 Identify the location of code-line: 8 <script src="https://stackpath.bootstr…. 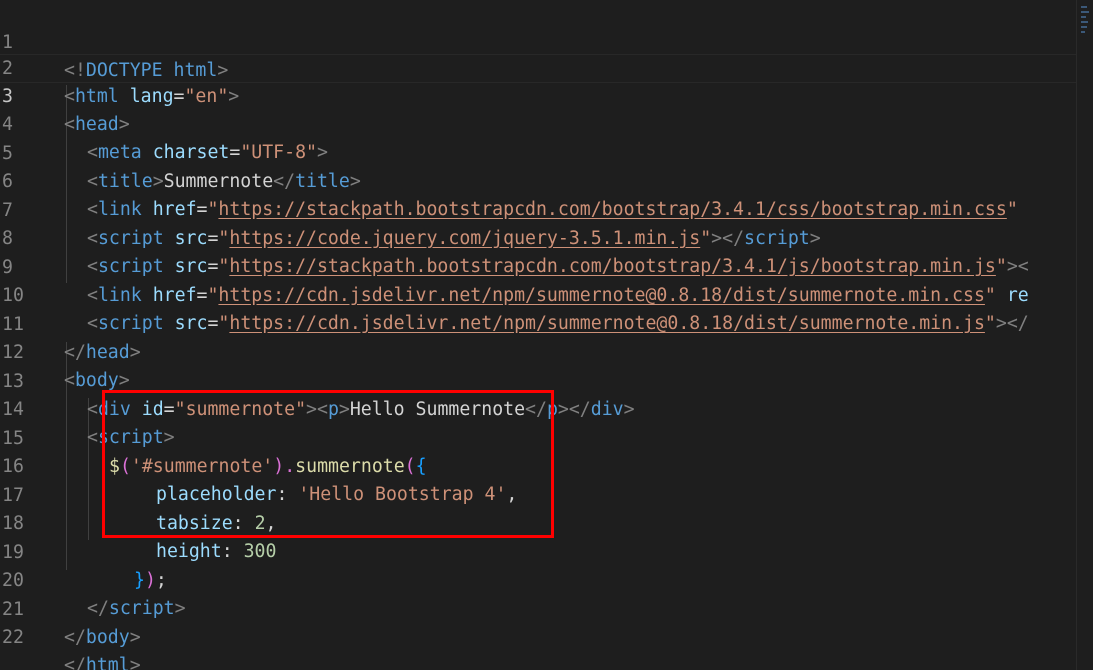
(546, 237).